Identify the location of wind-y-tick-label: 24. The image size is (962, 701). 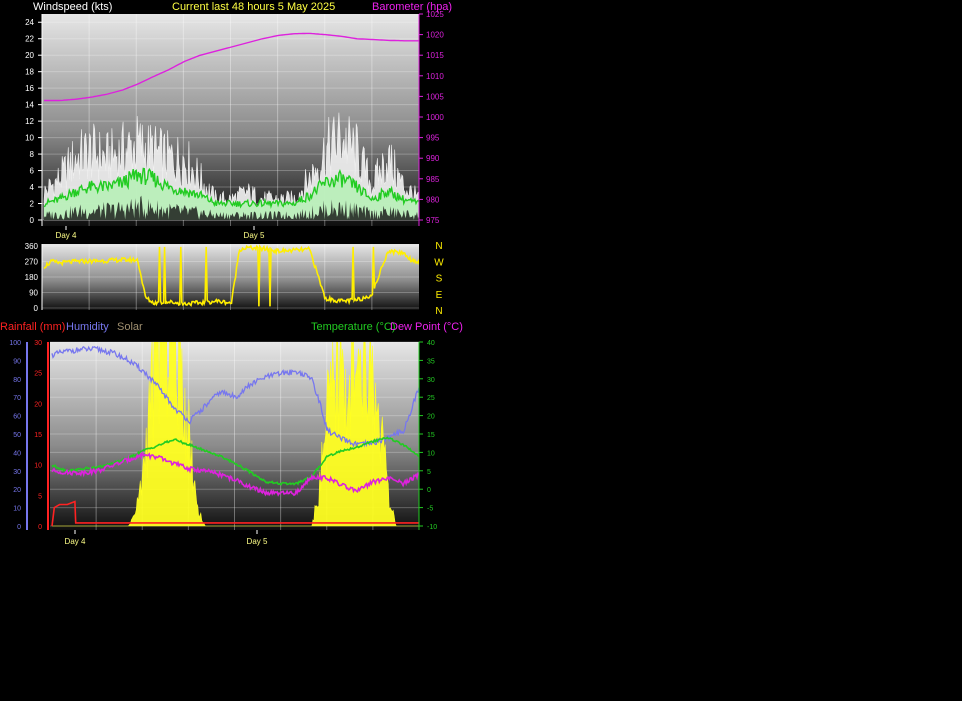
(29, 22).